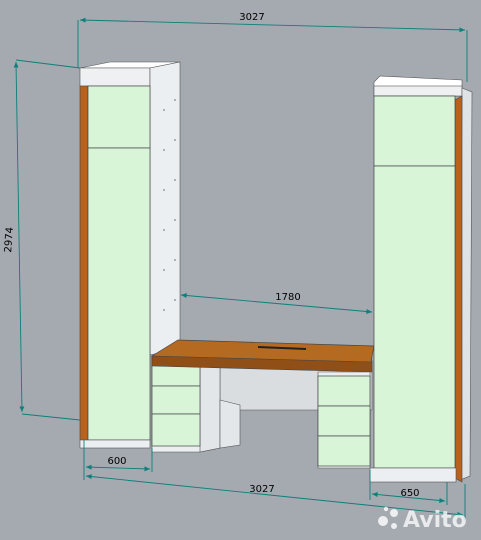 Image resolution: width=481 pixels, height=540 pixels. What do you see at coordinates (287, 297) in the screenshot?
I see `dim-desk-span: 1780` at bounding box center [287, 297].